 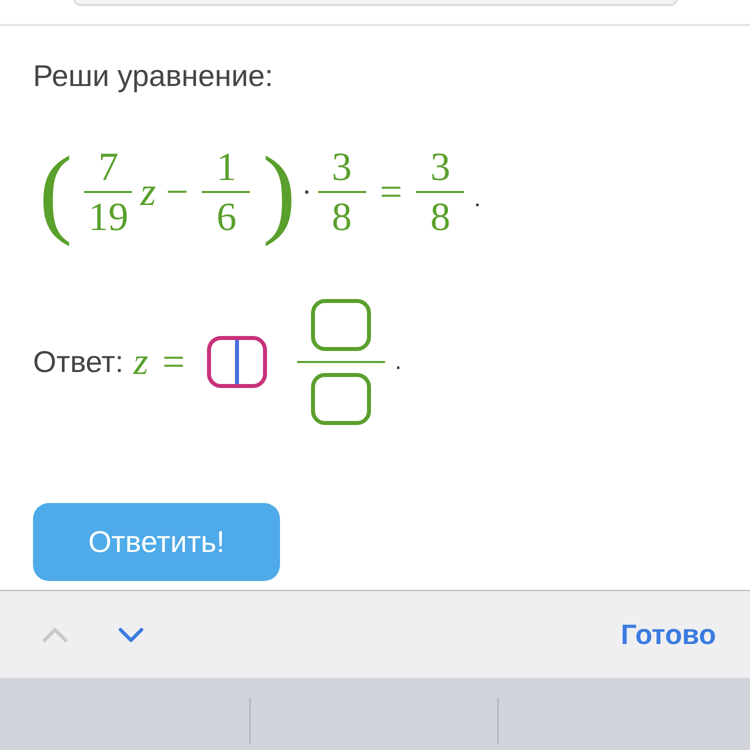 I want to click on operator: −, so click(x=177, y=192).